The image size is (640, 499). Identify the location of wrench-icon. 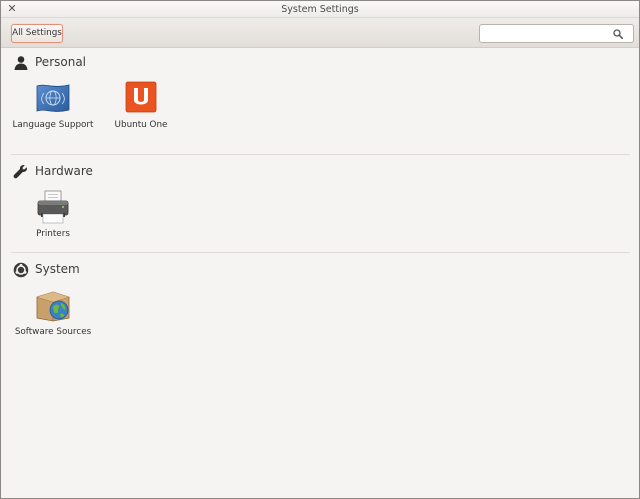
(20, 172).